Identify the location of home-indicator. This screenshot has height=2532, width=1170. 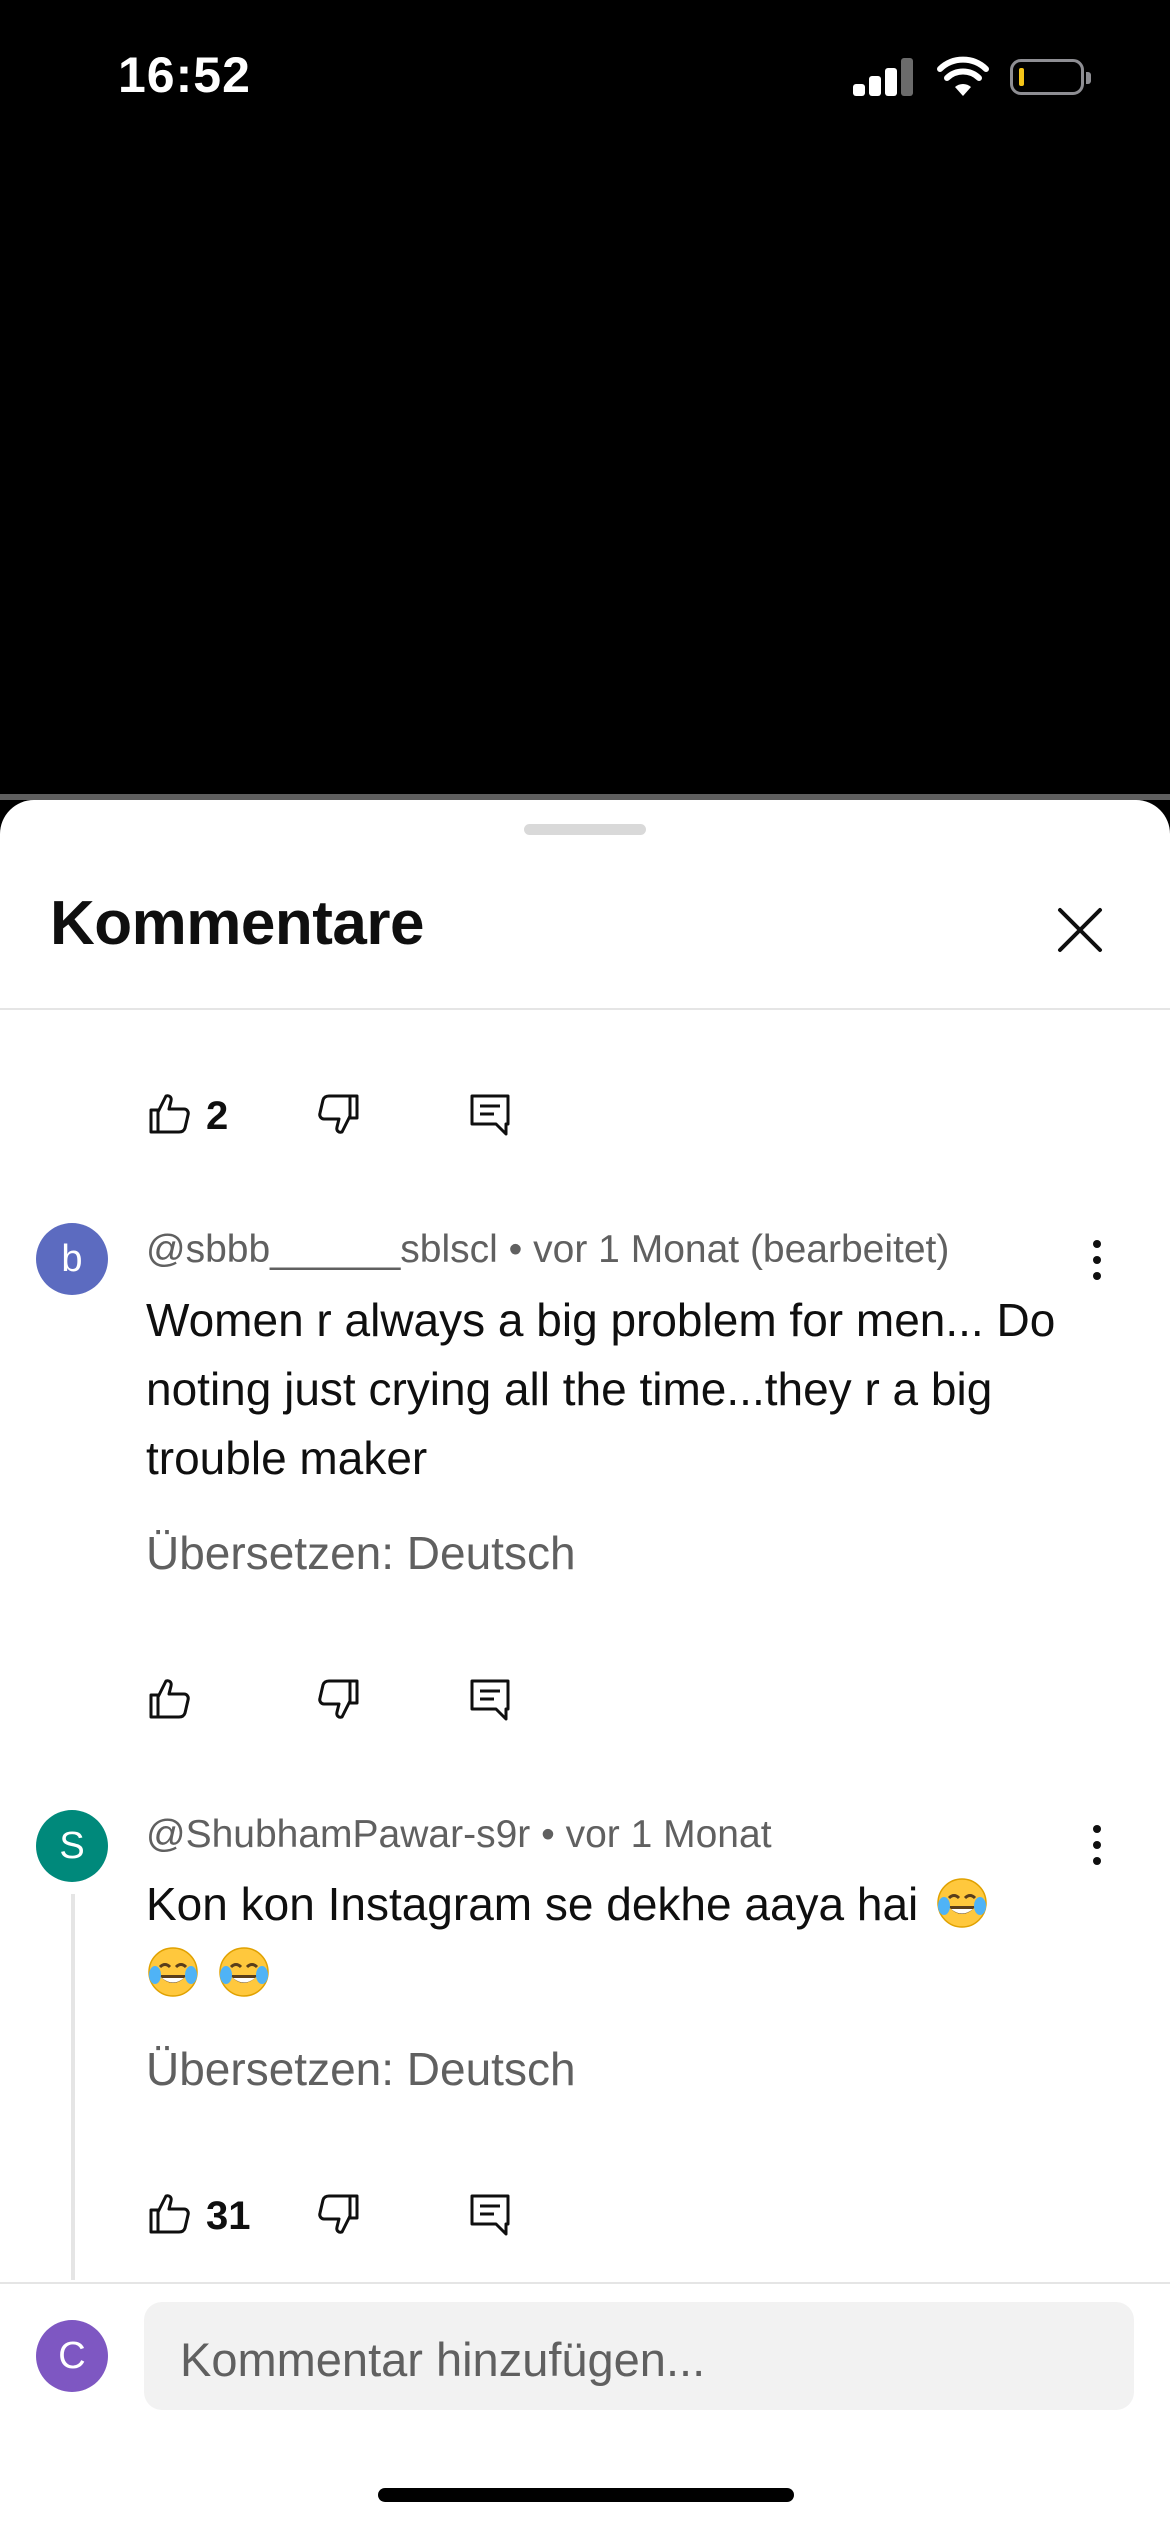
(586, 2495).